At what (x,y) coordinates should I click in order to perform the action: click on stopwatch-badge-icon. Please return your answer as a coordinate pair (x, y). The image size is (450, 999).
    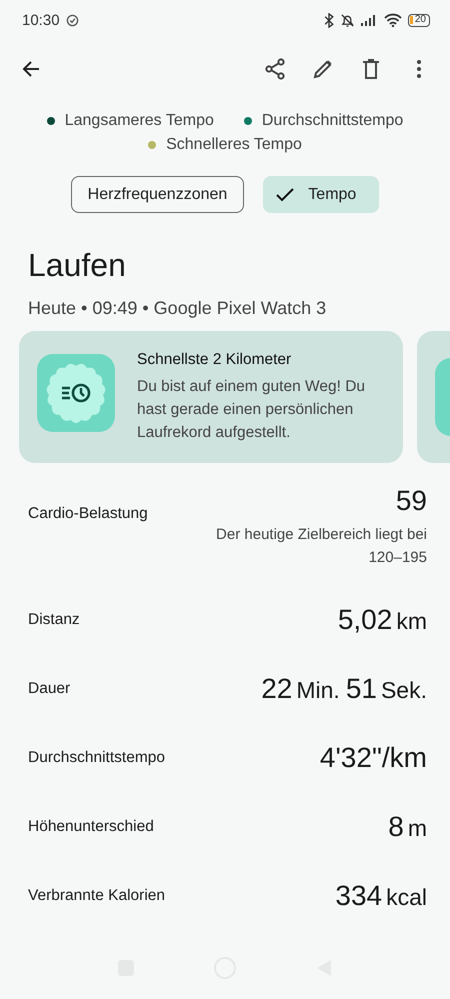
    Looking at the image, I should click on (76, 393).